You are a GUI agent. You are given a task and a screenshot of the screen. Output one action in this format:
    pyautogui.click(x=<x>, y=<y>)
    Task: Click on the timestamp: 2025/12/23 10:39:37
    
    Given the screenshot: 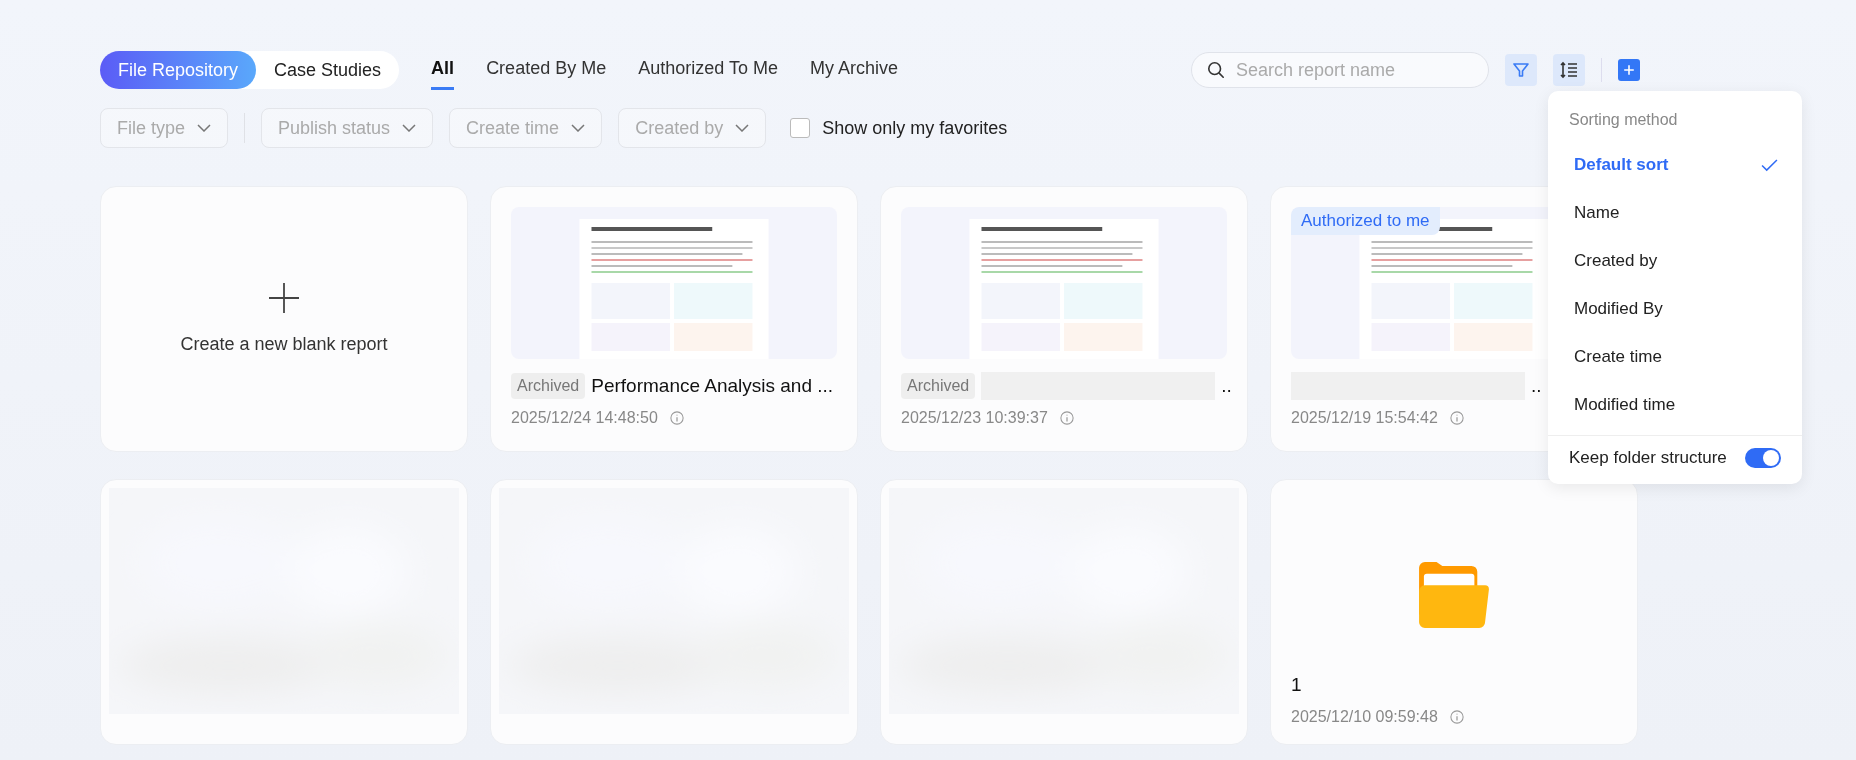 What is the action you would take?
    pyautogui.click(x=974, y=418)
    